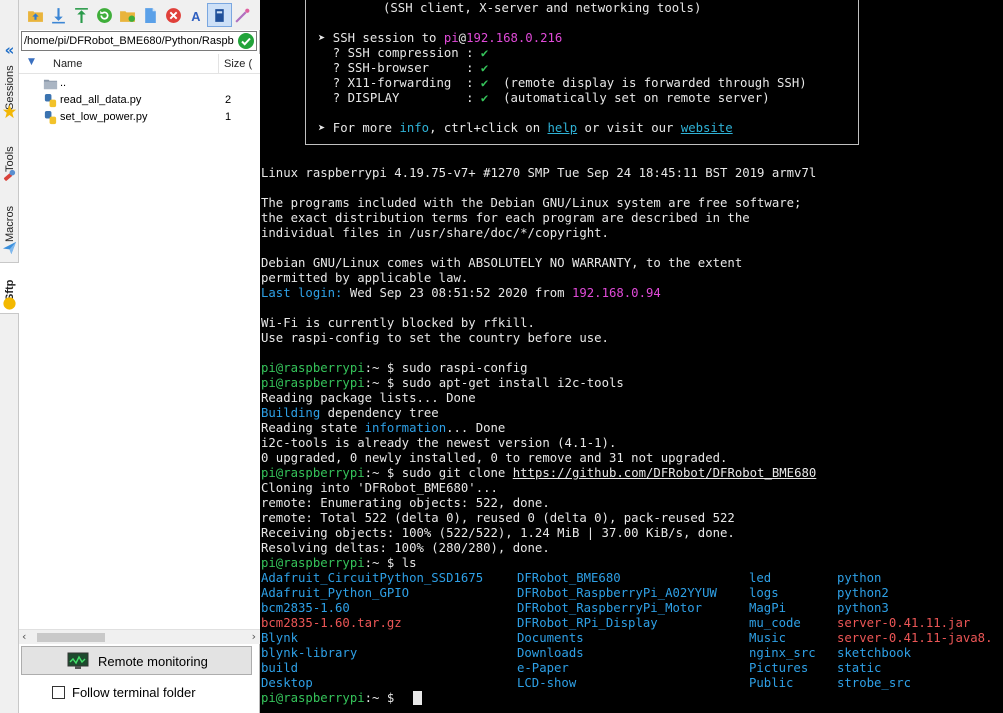  What do you see at coordinates (67, 64) in the screenshot?
I see `column-header-name: Name` at bounding box center [67, 64].